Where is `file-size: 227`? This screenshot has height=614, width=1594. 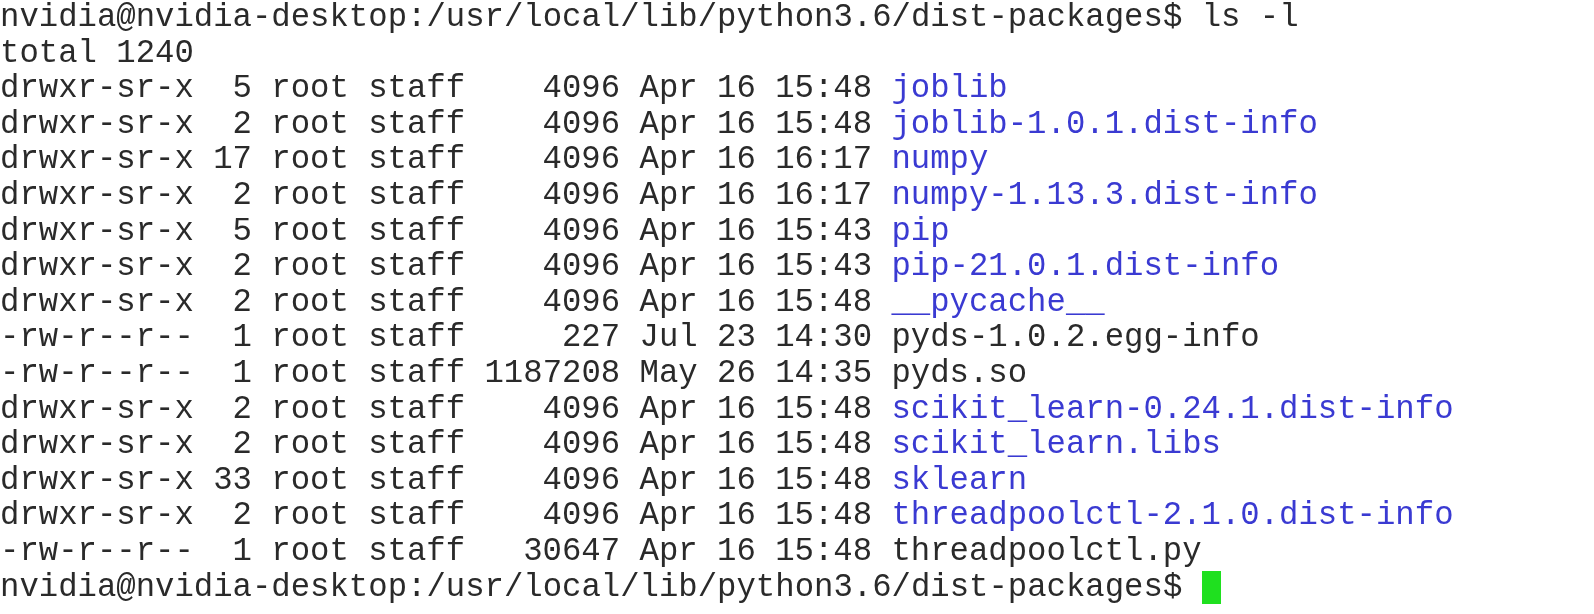
file-size: 227 is located at coordinates (591, 338).